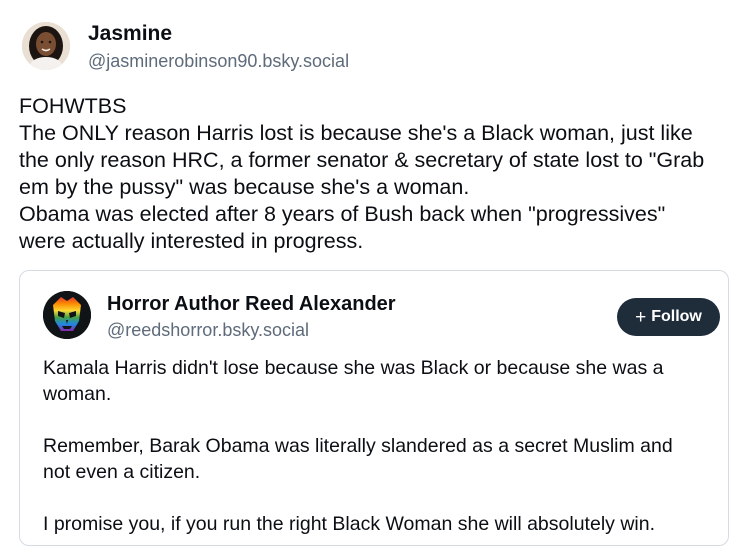 This screenshot has height=551, width=752. Describe the element at coordinates (251, 304) in the screenshot. I see `quoted-author-name: Horror Author Reed Alexander` at that location.